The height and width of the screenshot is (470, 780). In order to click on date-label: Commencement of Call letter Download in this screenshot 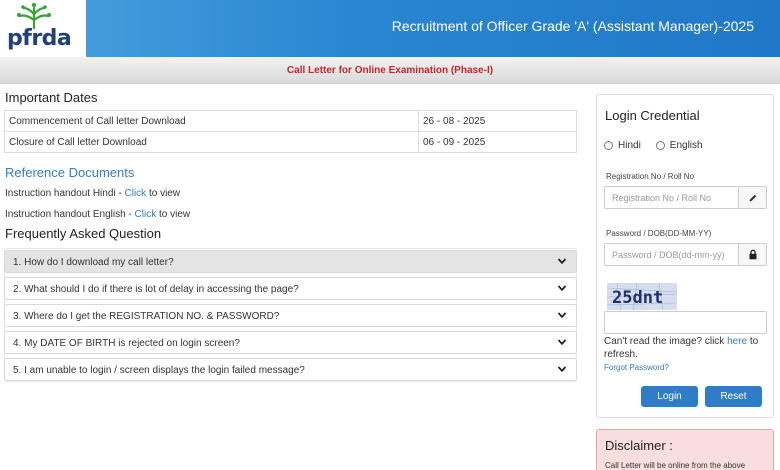, I will do `click(211, 121)`.